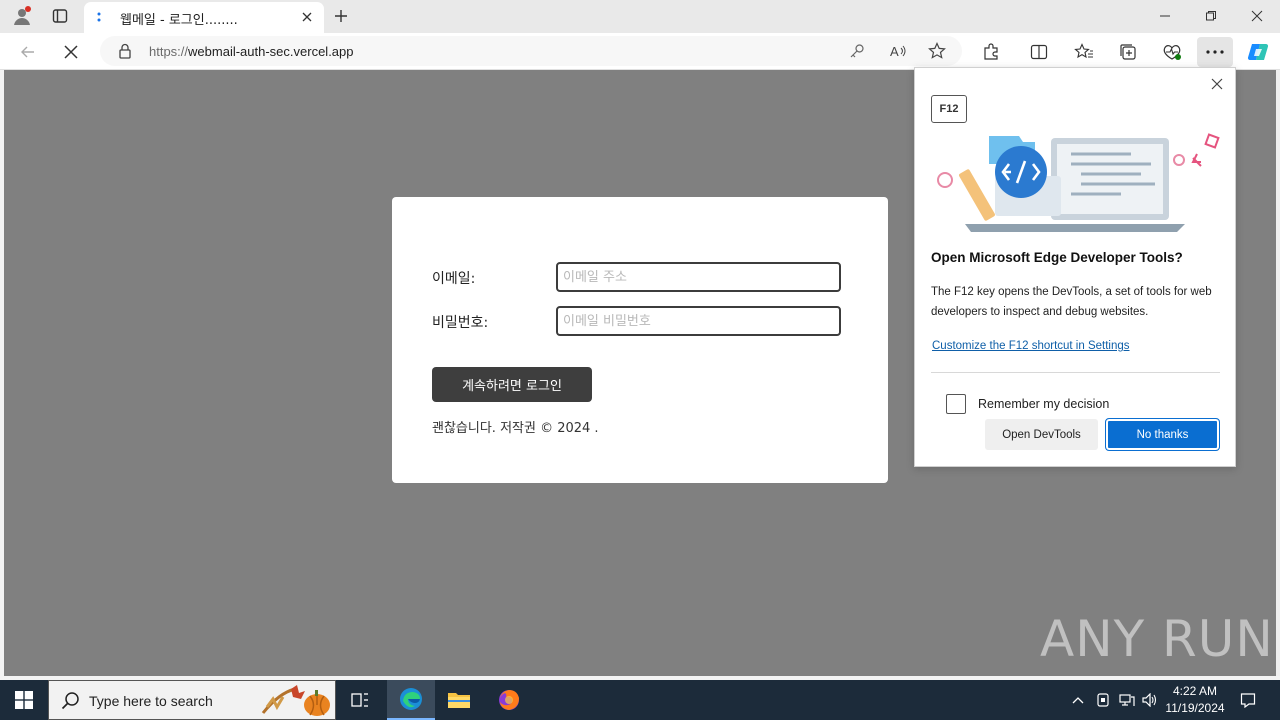 The height and width of the screenshot is (720, 1280). I want to click on tray-overflow-icon, so click(1078, 700).